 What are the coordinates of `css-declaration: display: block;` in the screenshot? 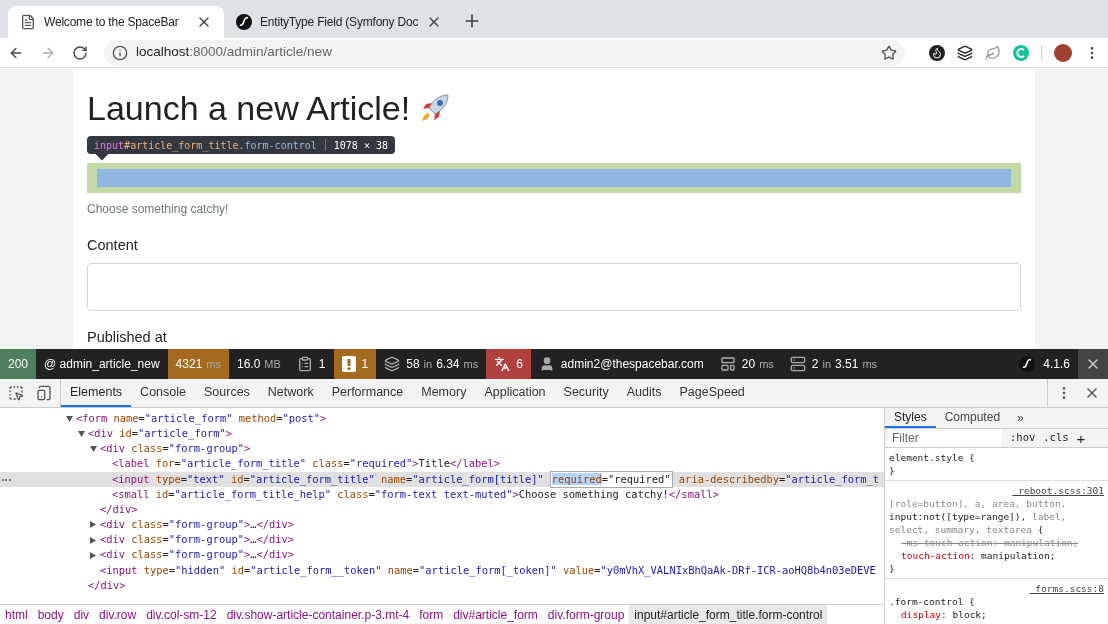 It's located at (996, 614).